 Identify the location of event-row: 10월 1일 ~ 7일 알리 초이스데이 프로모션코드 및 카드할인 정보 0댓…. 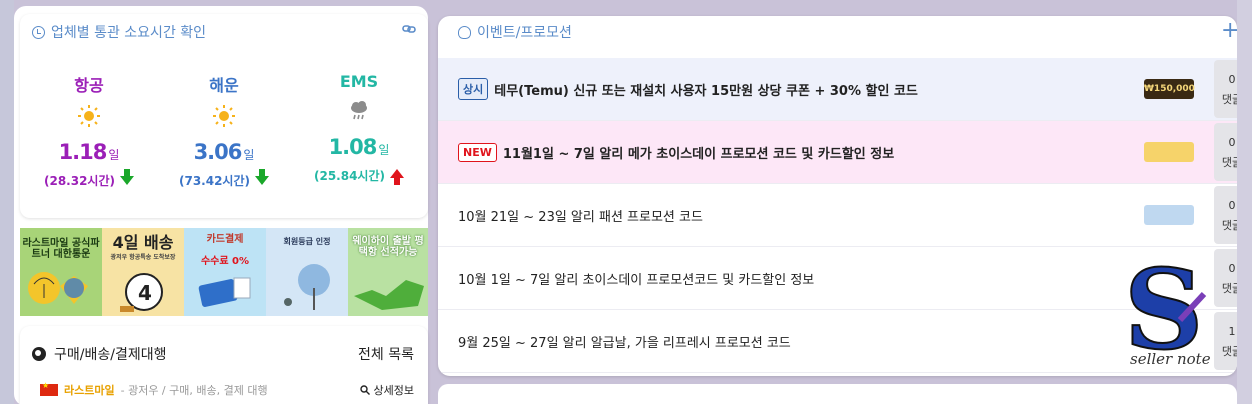
(837, 278).